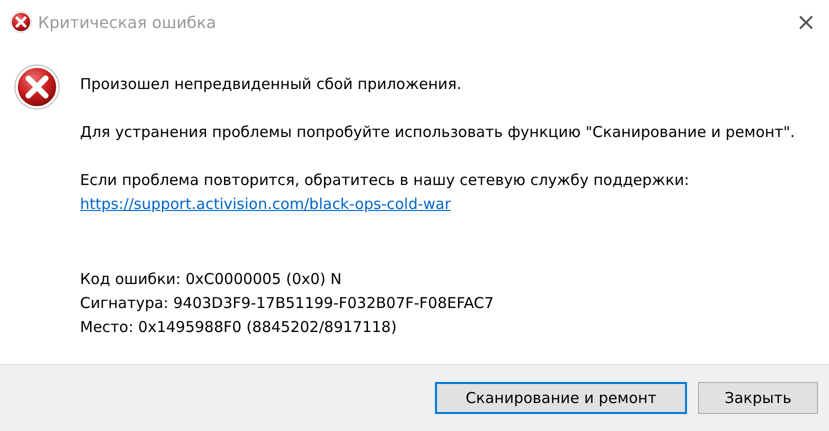 Image resolution: width=829 pixels, height=431 pixels. I want to click on error-headline: Произошел непредвиденный сбой приложения., so click(271, 84).